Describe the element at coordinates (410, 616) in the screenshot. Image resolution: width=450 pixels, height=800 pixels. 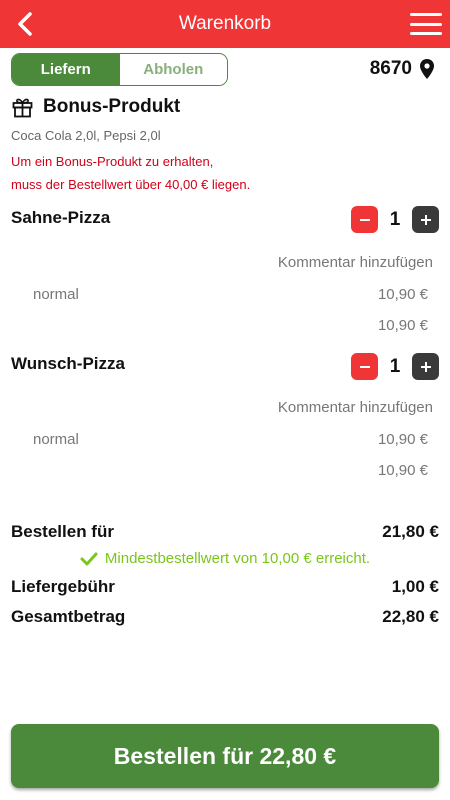
I see `total-value: 22,80 €` at that location.